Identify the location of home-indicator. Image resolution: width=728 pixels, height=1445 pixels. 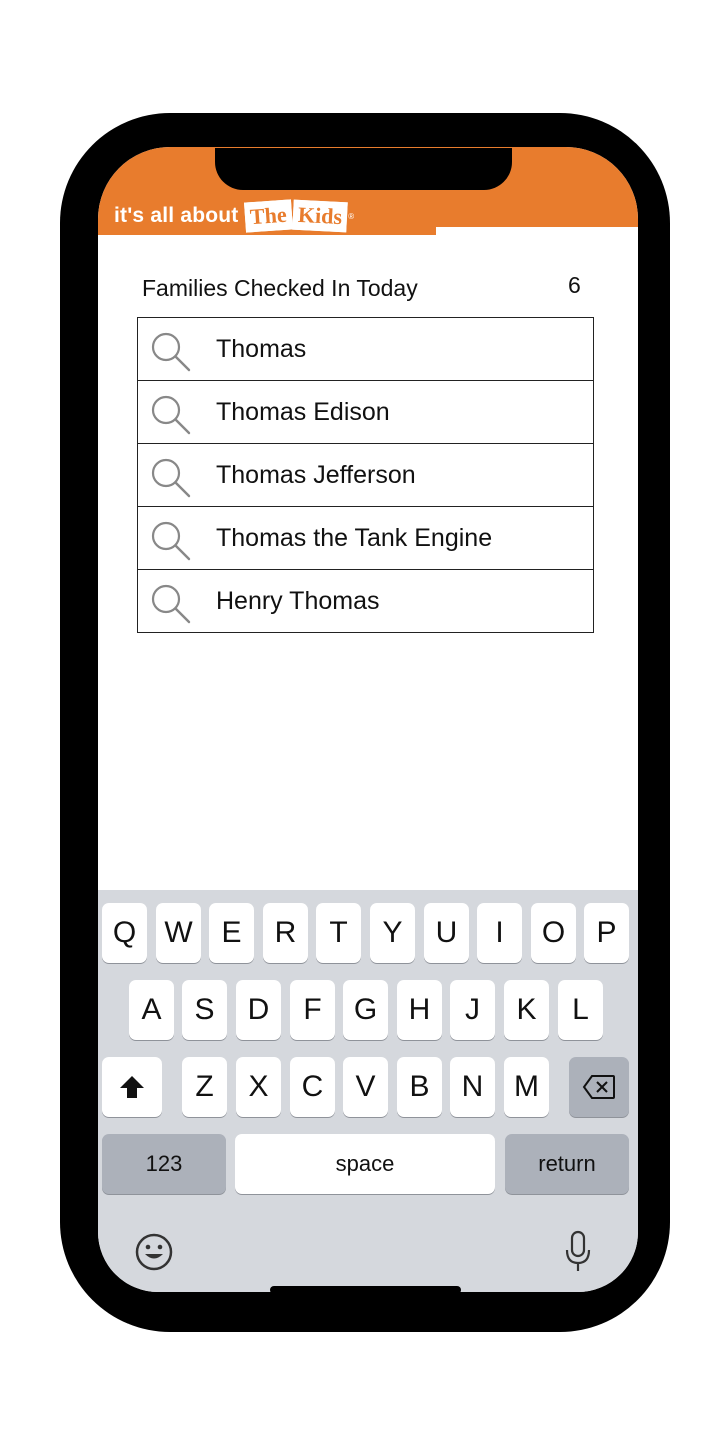
(365, 1290).